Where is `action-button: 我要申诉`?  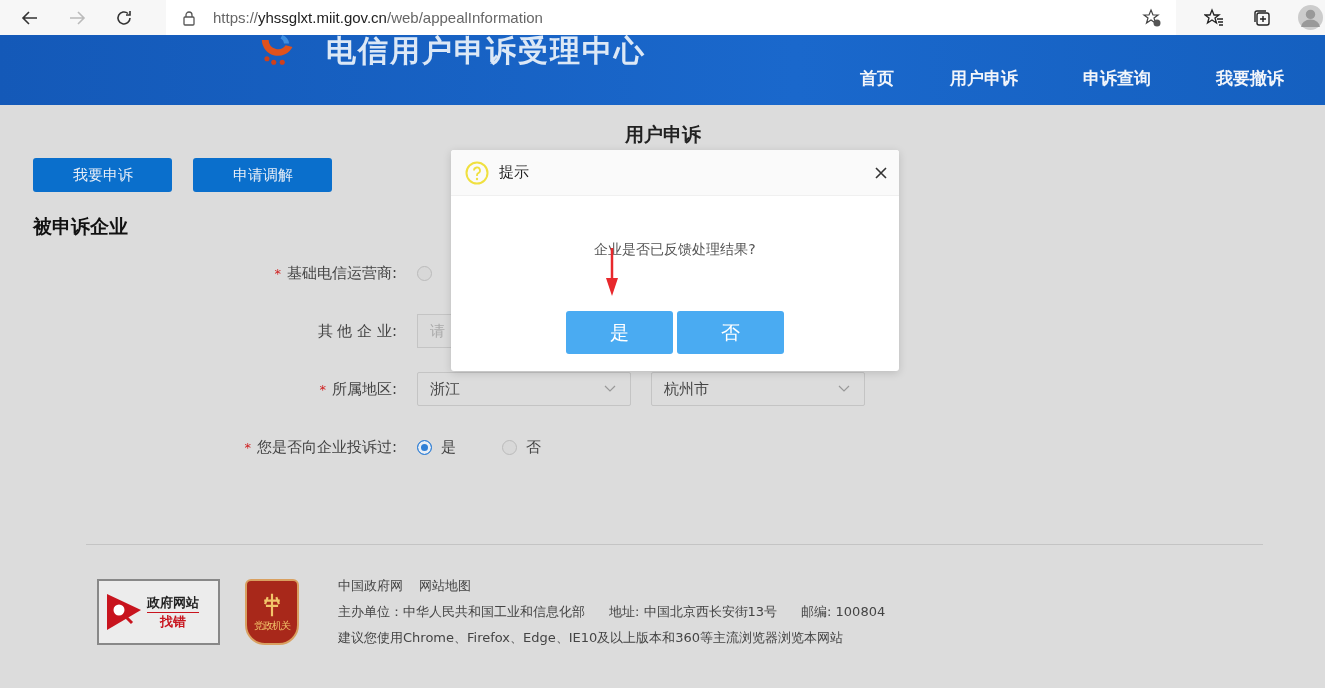
action-button: 我要申诉 is located at coordinates (102, 175).